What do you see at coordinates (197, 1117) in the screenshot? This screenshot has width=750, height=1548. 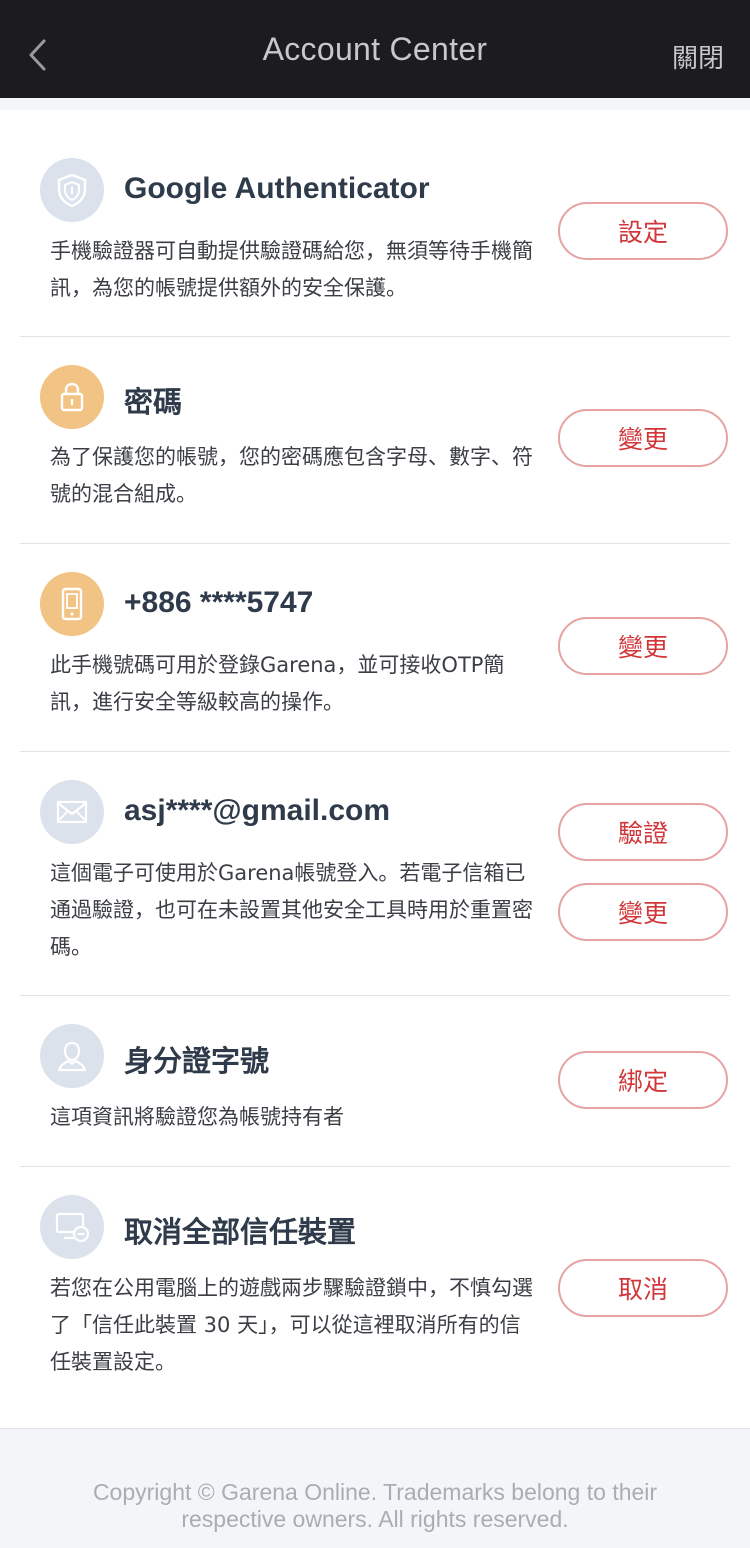 I see `item-description: 這項資訊將驗證您為帳號持有者` at bounding box center [197, 1117].